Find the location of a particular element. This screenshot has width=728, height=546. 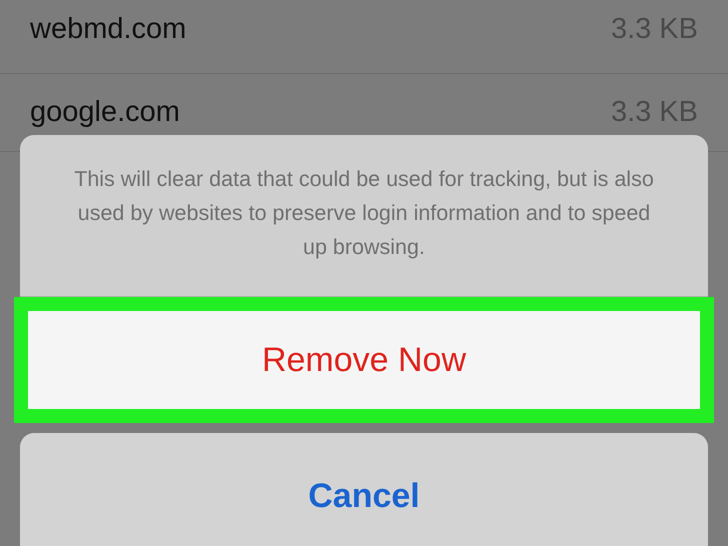

site-name: webmd.com is located at coordinates (108, 29).